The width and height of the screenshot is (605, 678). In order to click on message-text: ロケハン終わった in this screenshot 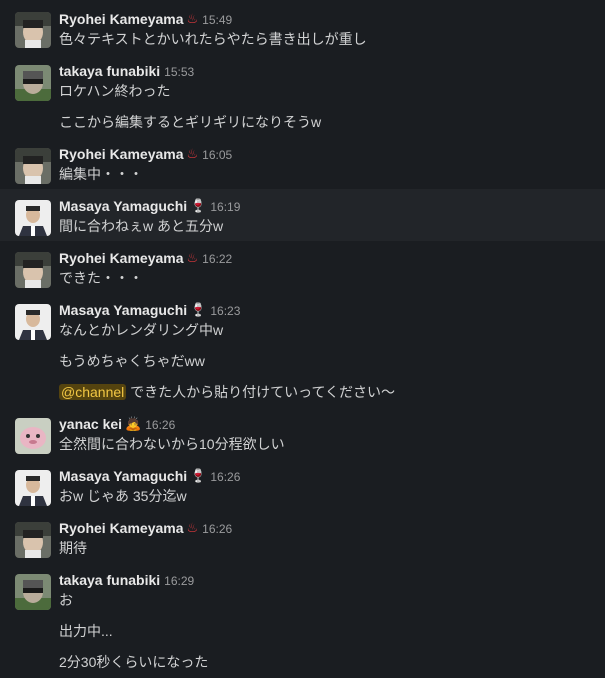, I will do `click(115, 91)`.